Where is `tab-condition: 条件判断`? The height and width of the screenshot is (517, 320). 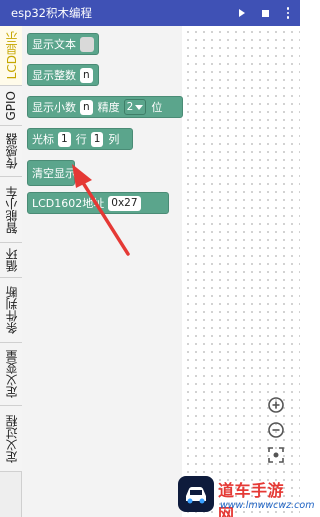 tab-condition: 条件判断 is located at coordinates (11, 310).